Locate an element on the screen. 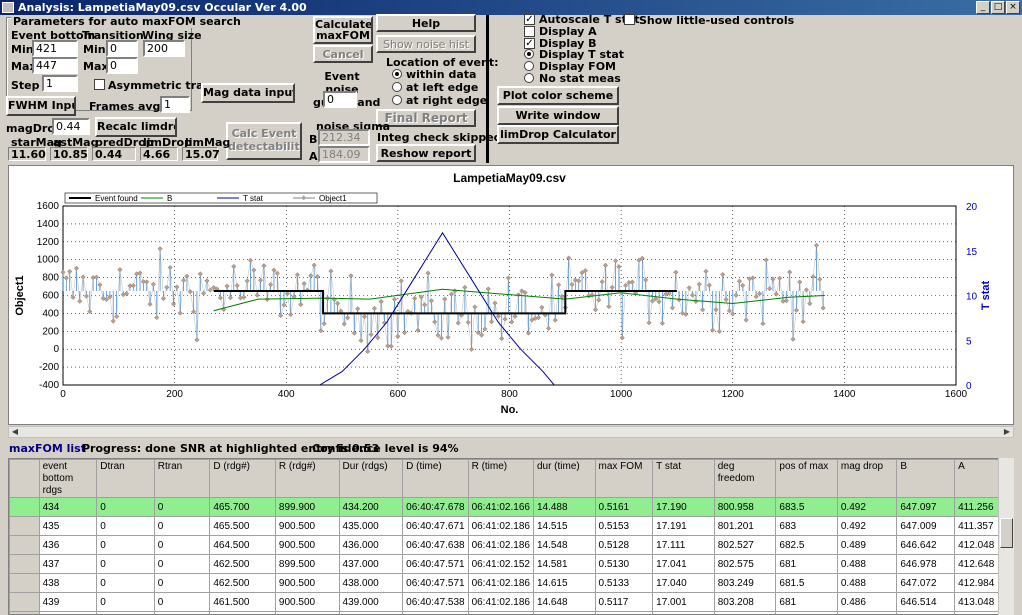 The image size is (1022, 615). table-cell: 17.001 is located at coordinates (683, 602).